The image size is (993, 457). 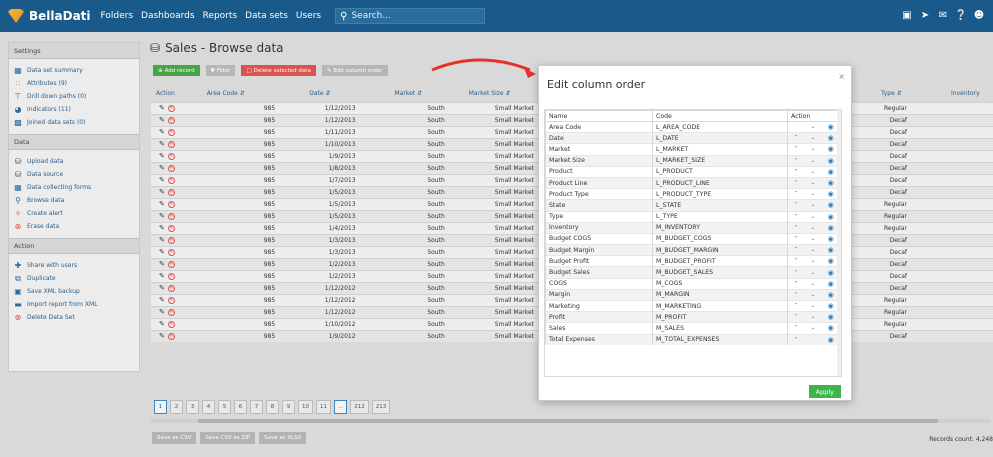 What do you see at coordinates (74, 278) in the screenshot?
I see `sidebar-item-duplicate: ⧉ Duplicate` at bounding box center [74, 278].